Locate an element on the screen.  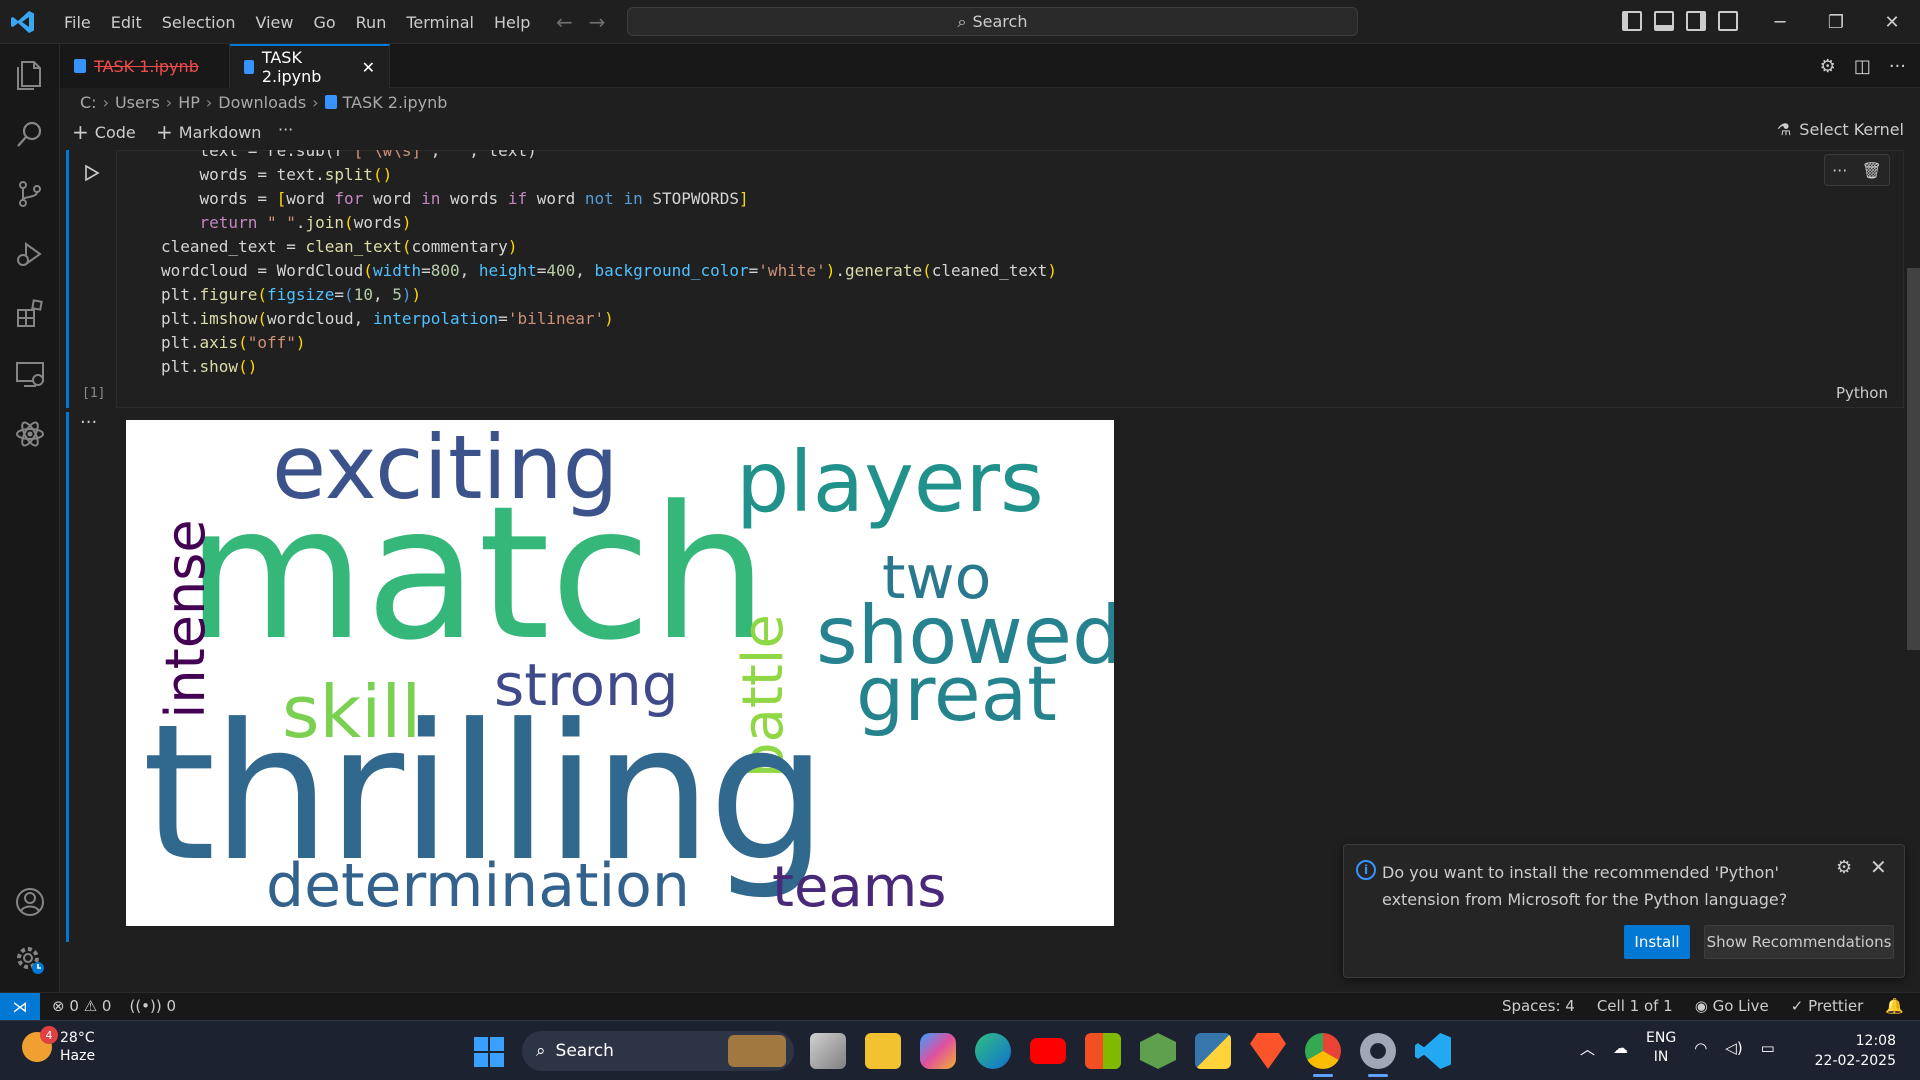
close-tab-icon: ✕ is located at coordinates (368, 67).